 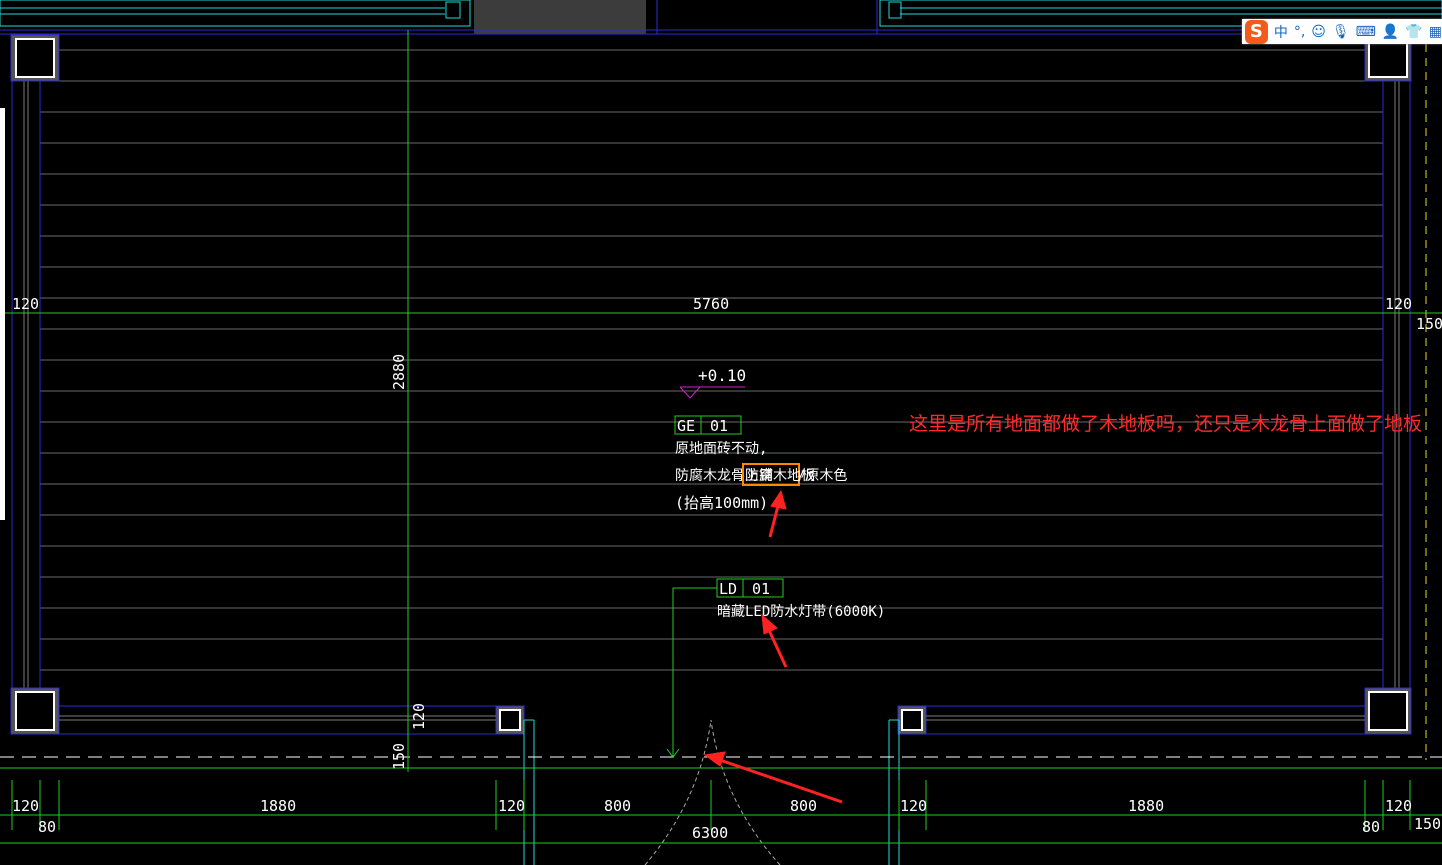 I want to click on dim-top-center: 5760, so click(x=711, y=304).